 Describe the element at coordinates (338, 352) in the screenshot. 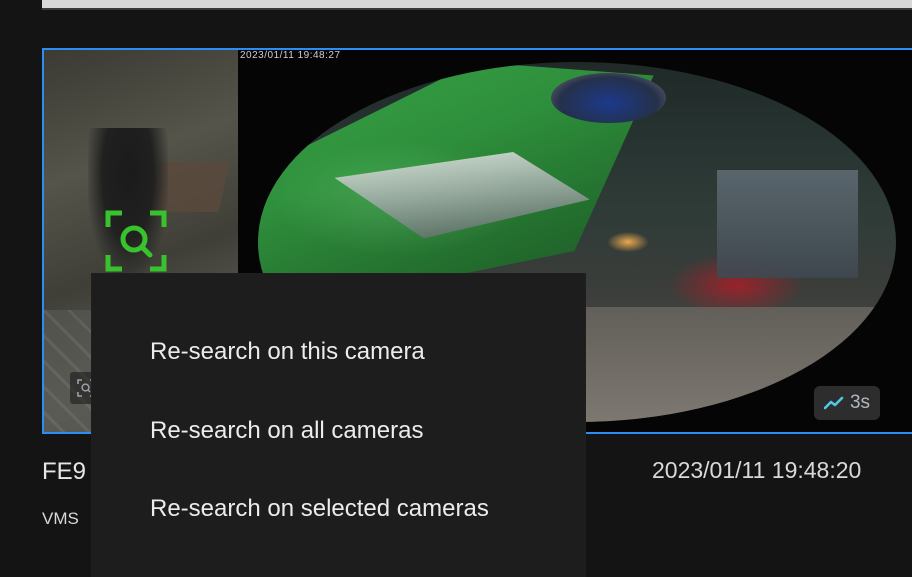

I see `menu-item-research-this-camera: Re-search on this camera` at that location.